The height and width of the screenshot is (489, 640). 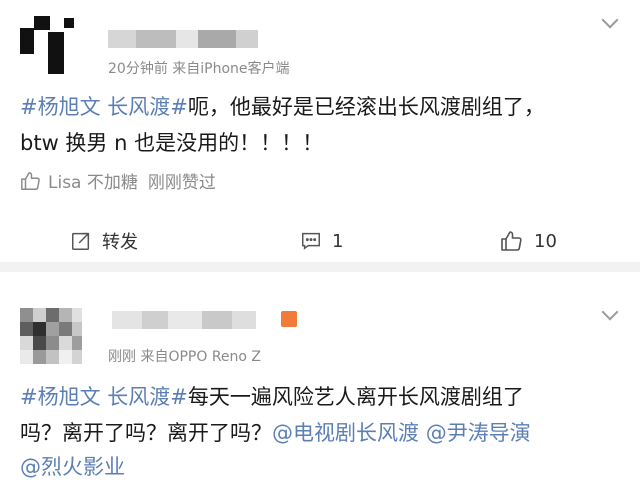 I want to click on post-text-line-1: #杨旭文 长风渡#每天一遍风险艺人离开长风渡剧组了, so click(x=272, y=397).